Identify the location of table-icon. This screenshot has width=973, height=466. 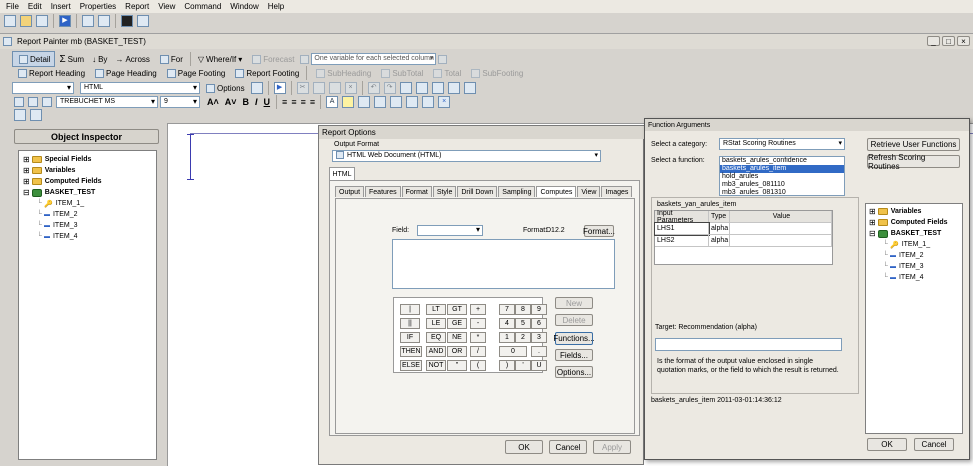
(437, 88).